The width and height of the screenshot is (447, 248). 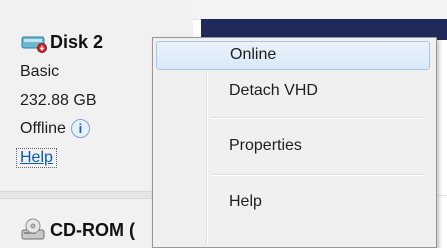 I want to click on help-link: Help, so click(x=36, y=158).